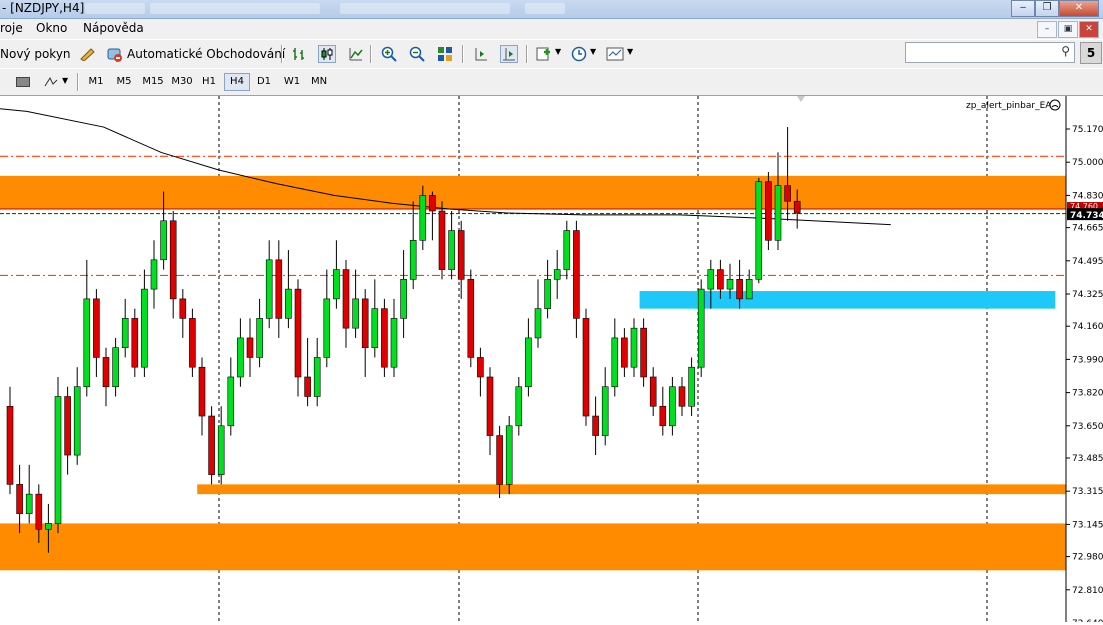  Describe the element at coordinates (292, 82) in the screenshot. I see `timeframe-w1: W1` at that location.